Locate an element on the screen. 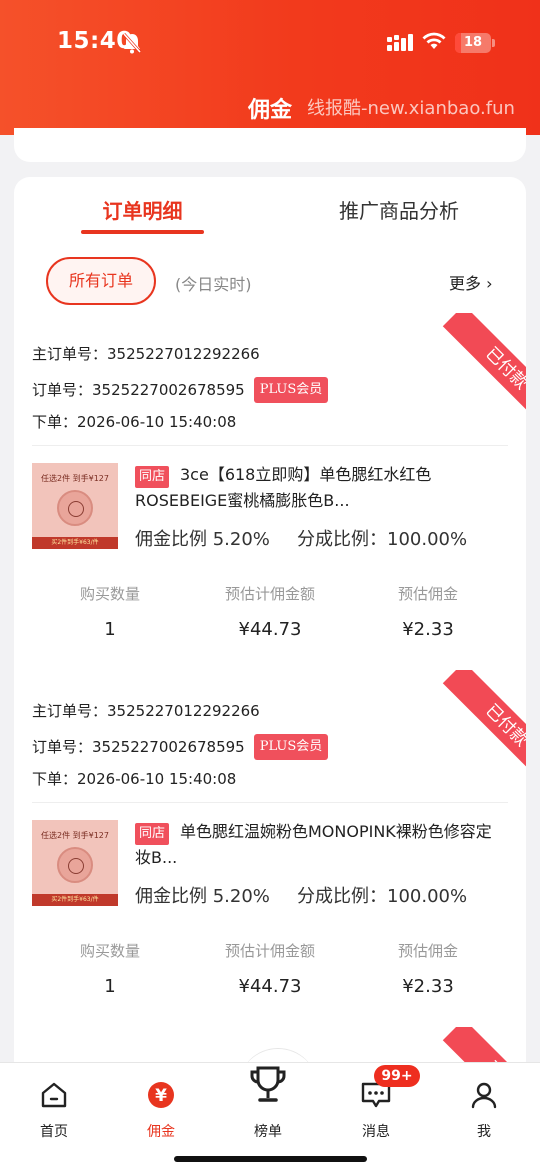 This screenshot has width=540, height=1174. summary-card-bottom is located at coordinates (270, 145).